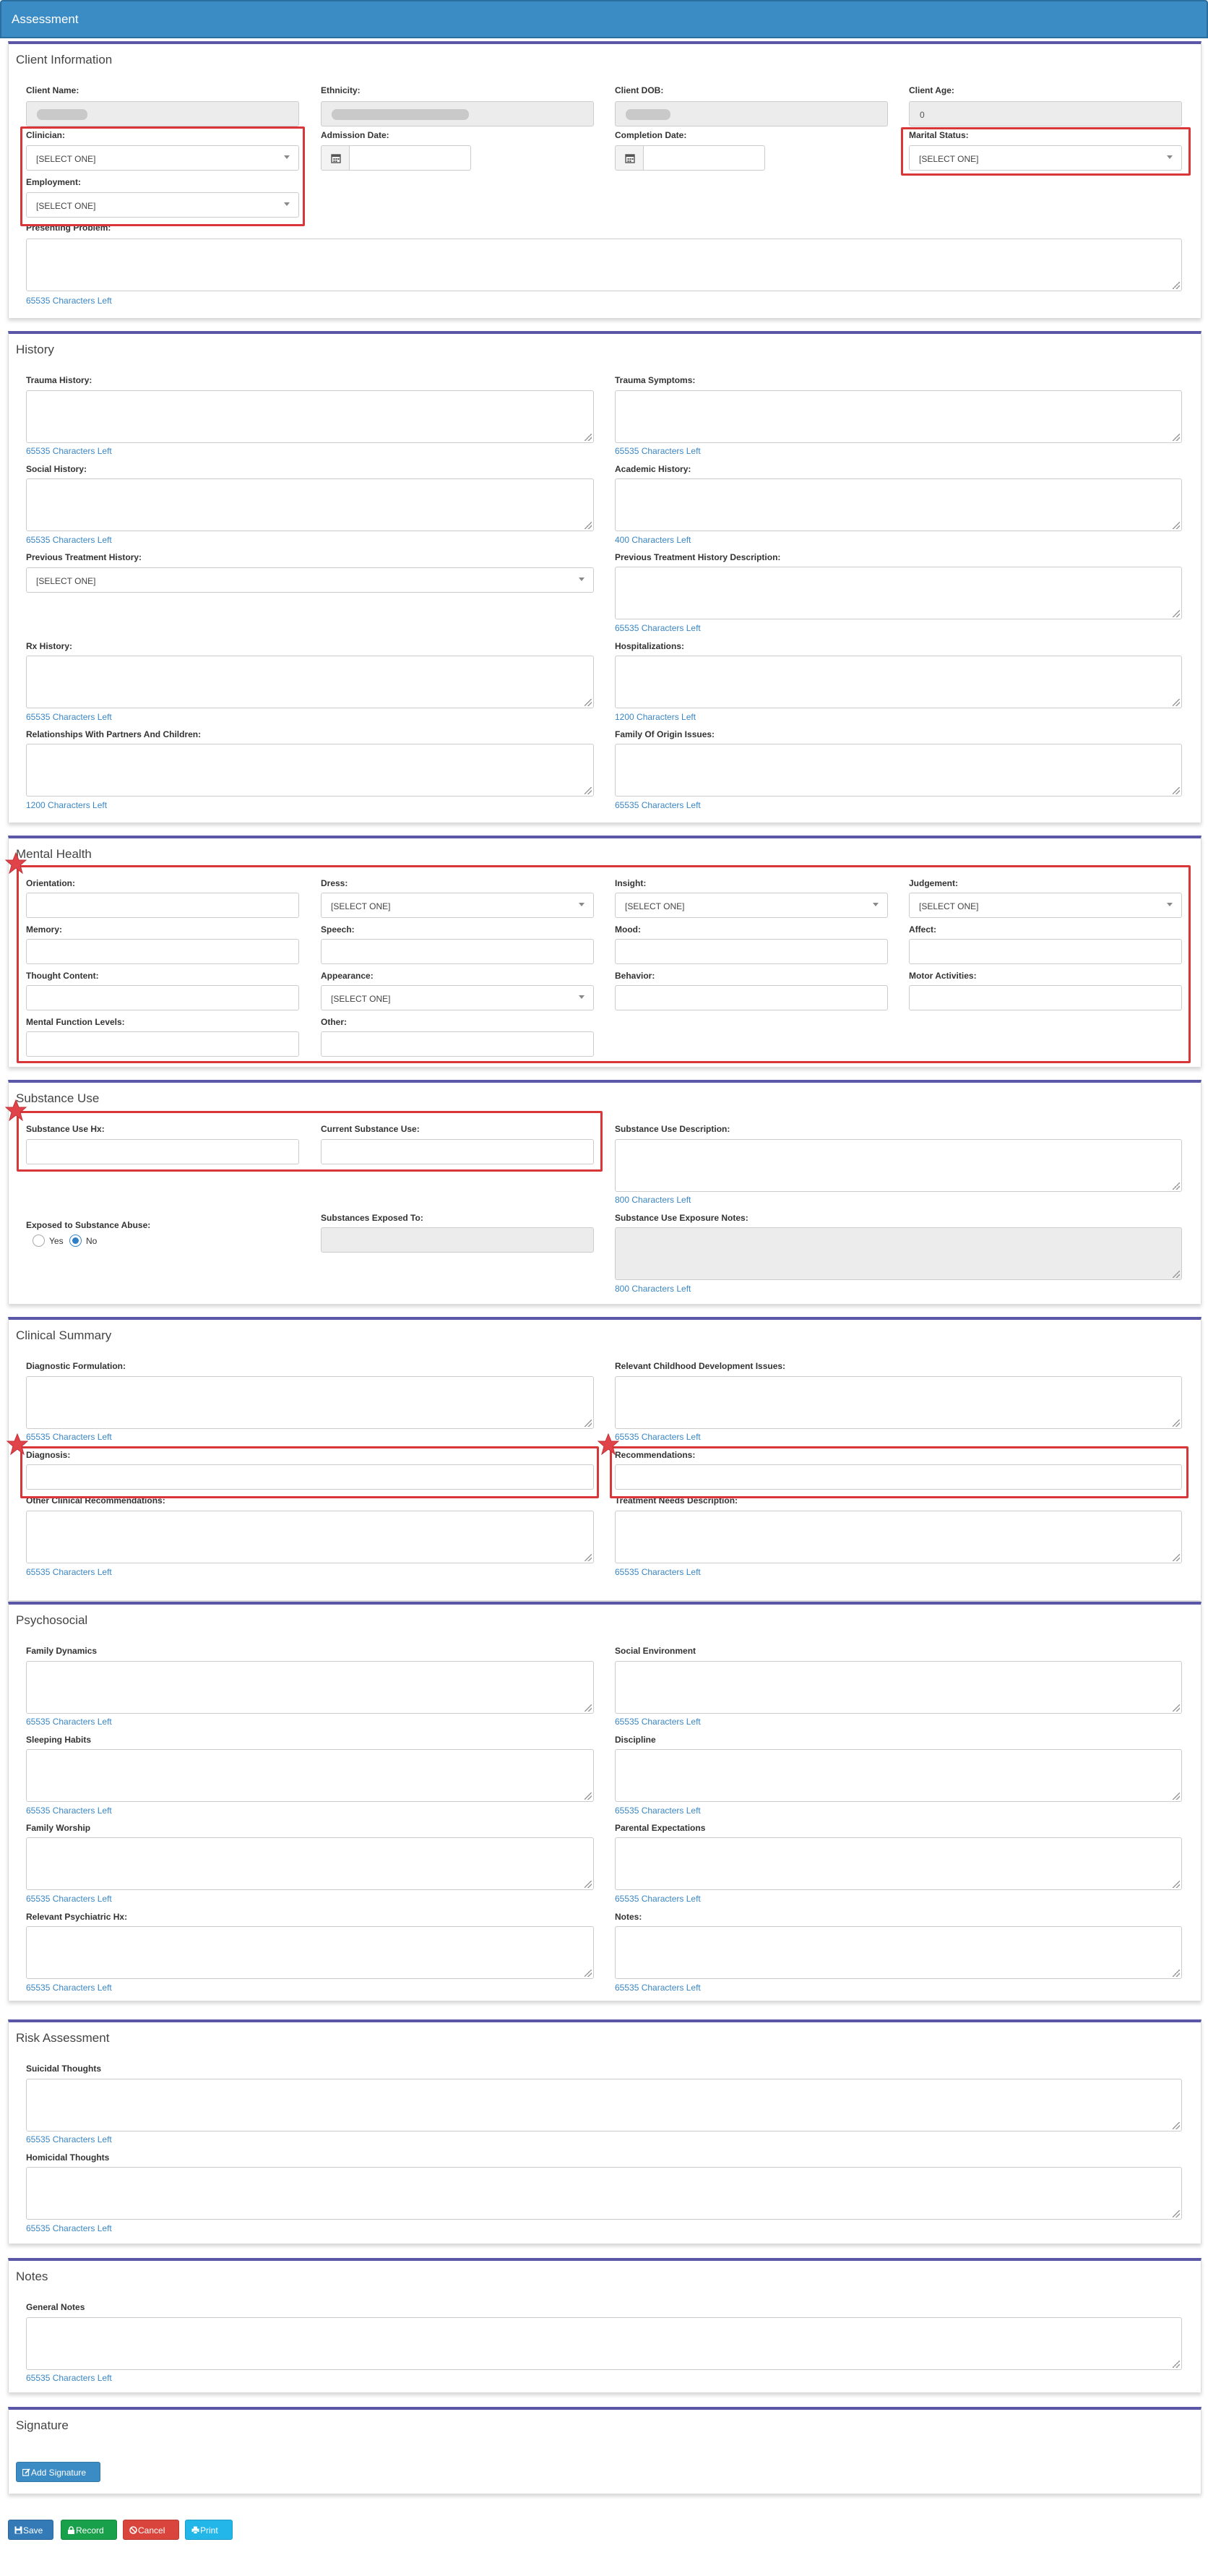 This screenshot has width=1208, height=2576. What do you see at coordinates (898, 1254) in the screenshot?
I see `exposure-notes-textarea` at bounding box center [898, 1254].